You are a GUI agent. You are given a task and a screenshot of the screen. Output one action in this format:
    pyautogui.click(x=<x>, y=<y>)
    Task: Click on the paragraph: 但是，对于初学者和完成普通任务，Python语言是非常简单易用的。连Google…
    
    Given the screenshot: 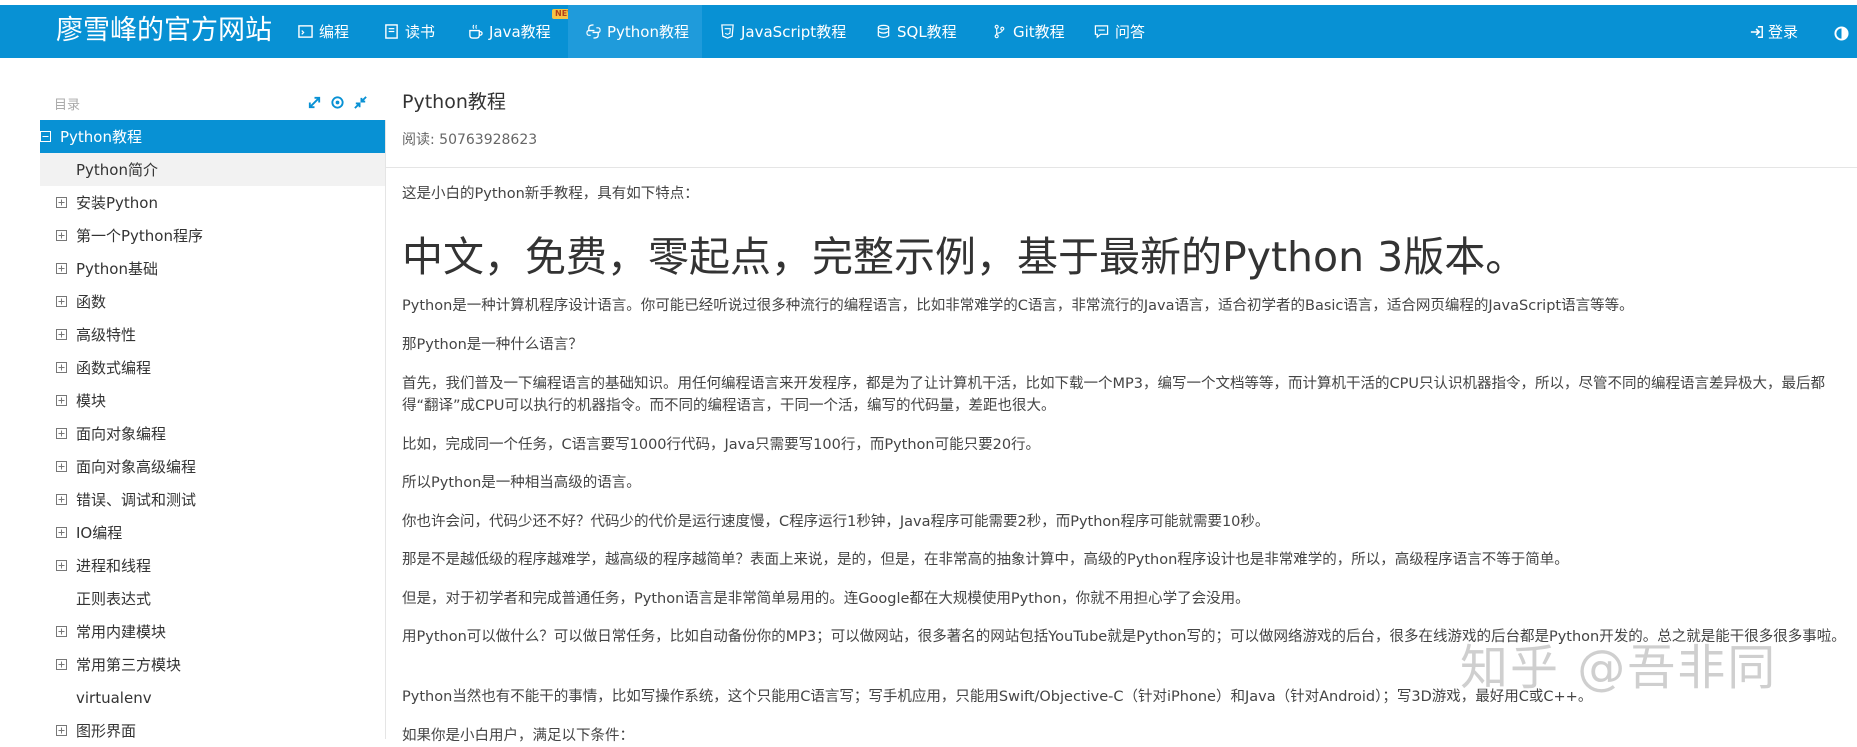 What is the action you would take?
    pyautogui.click(x=826, y=599)
    